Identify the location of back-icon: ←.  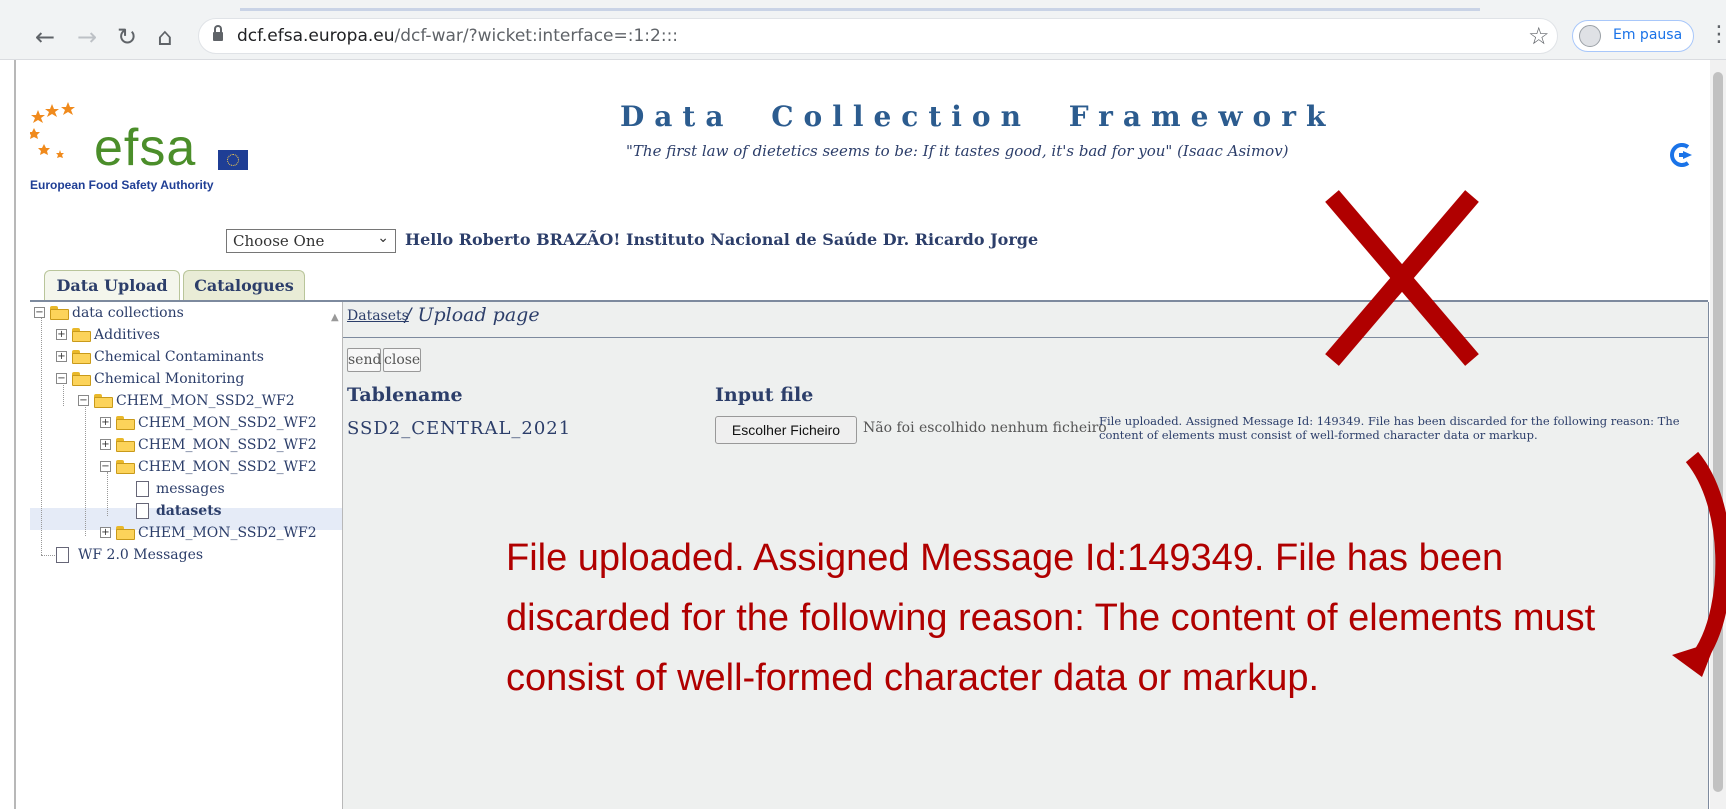
(45, 37).